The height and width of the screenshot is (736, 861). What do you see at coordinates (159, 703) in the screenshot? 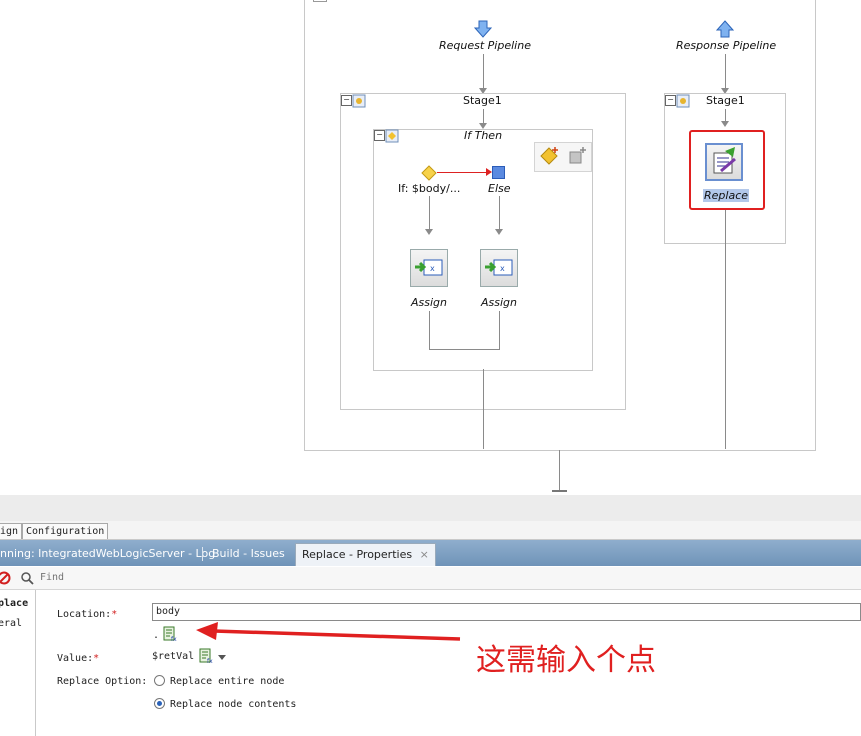
I see `radio-replace-node-contents` at bounding box center [159, 703].